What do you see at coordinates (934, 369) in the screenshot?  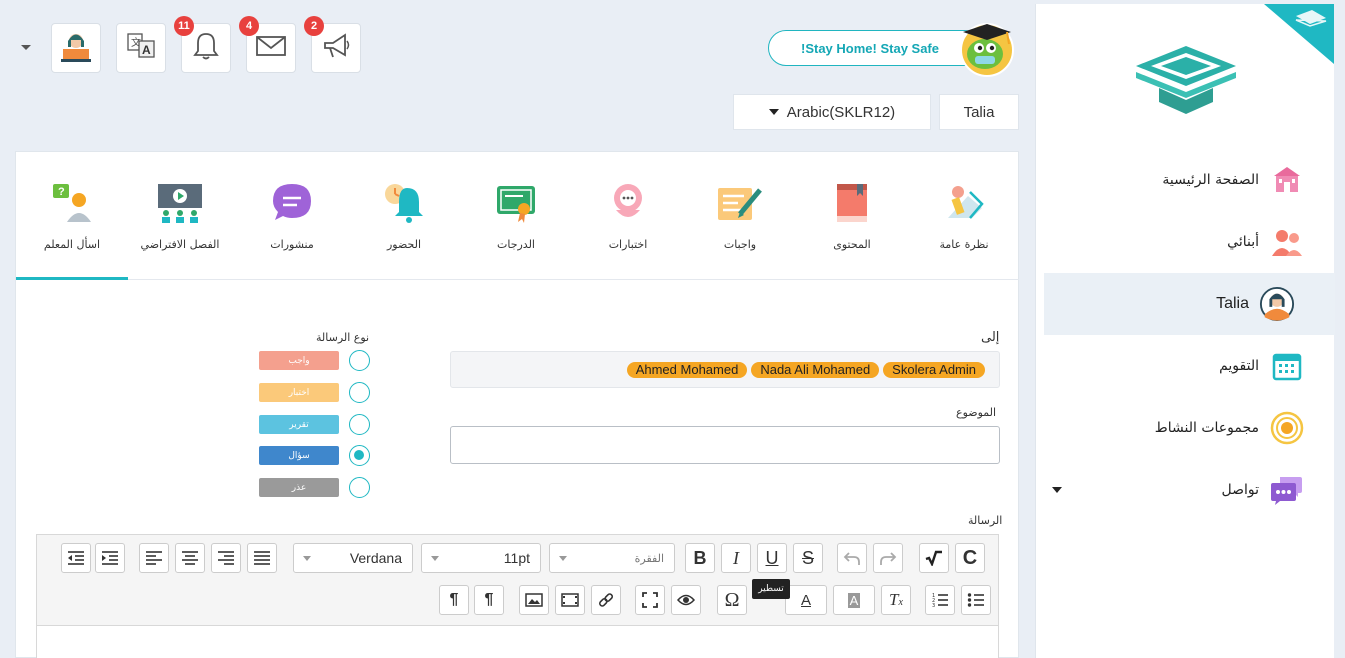 I see `recipient-chip: Skolera Admin` at bounding box center [934, 369].